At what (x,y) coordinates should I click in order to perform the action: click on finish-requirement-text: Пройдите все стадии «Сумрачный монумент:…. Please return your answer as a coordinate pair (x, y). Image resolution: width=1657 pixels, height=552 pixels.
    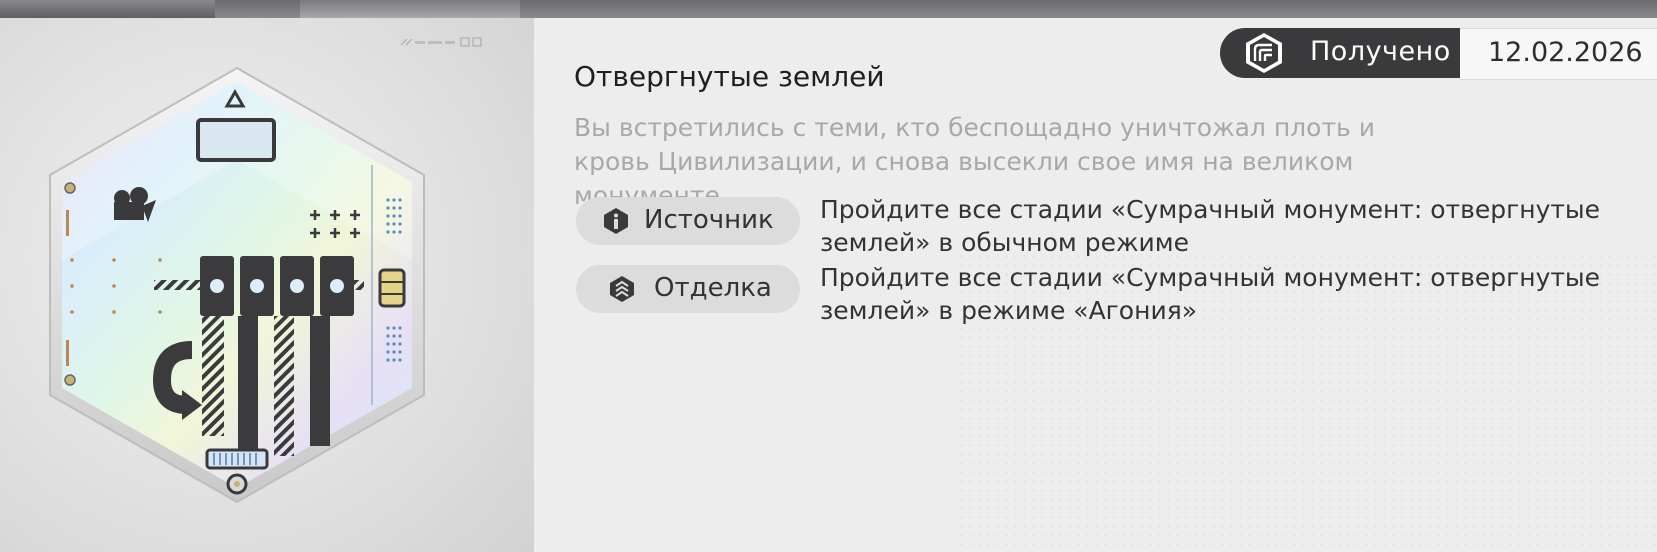
    Looking at the image, I should click on (1210, 294).